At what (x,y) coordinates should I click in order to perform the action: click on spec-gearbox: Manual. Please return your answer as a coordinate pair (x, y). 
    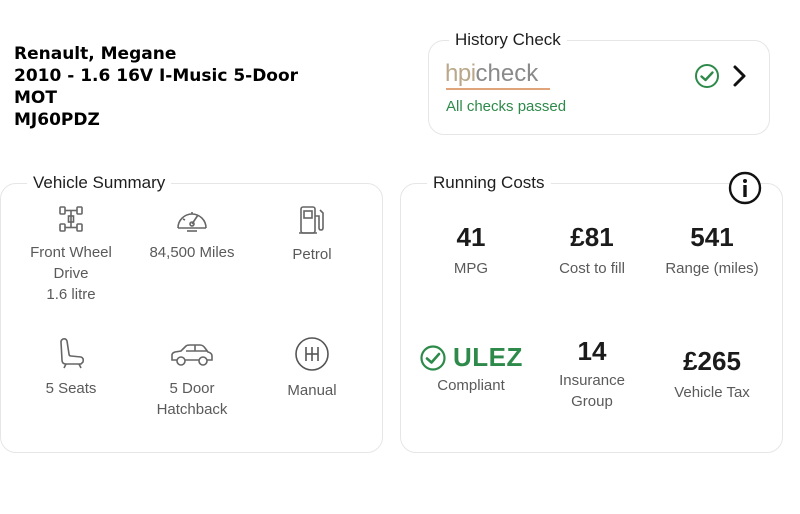
    Looking at the image, I should click on (312, 368).